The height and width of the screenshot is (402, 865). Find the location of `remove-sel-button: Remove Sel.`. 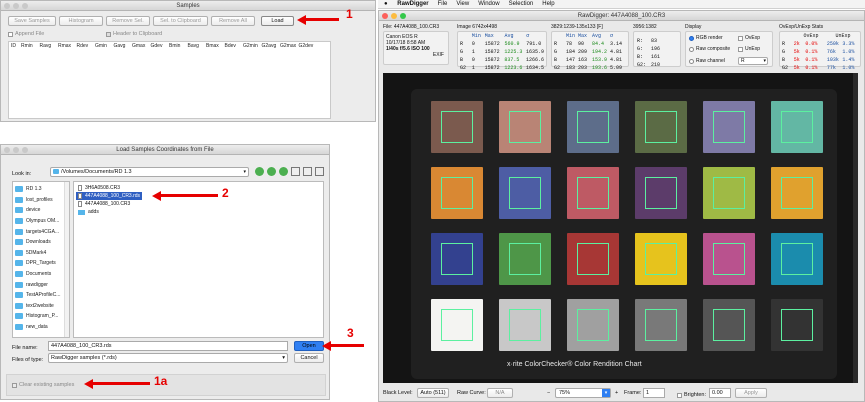

remove-sel-button: Remove Sel. is located at coordinates (128, 21).